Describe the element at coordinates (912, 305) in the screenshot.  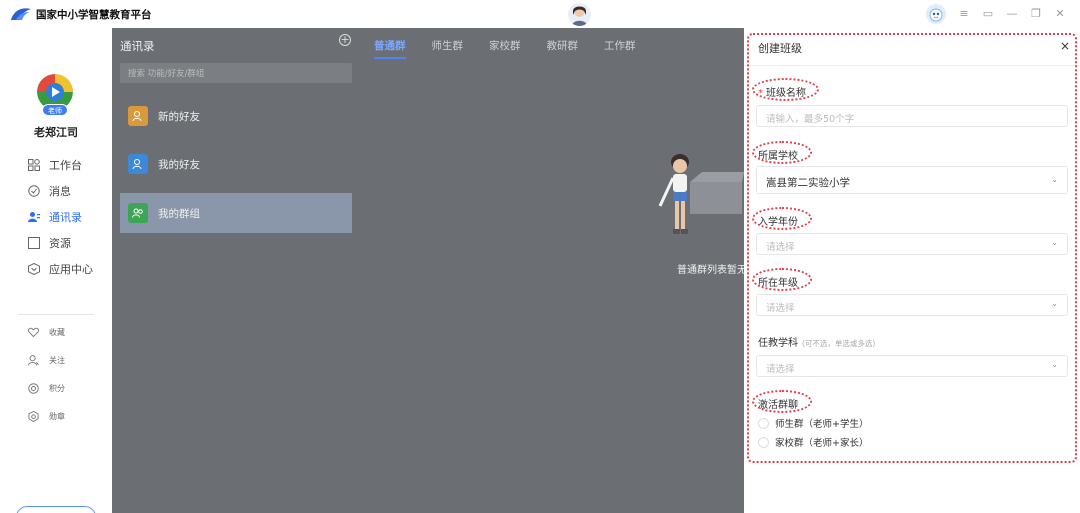
I see `grade-select: 请选择 ⌄` at that location.